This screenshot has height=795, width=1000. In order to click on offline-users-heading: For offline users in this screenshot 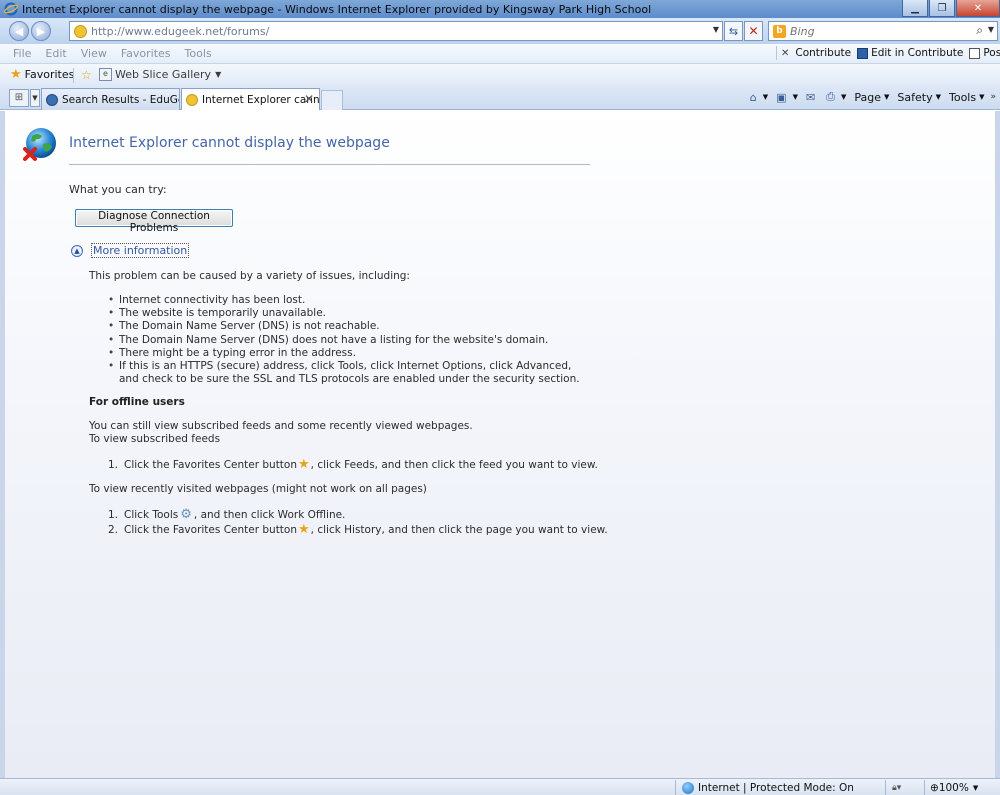, I will do `click(137, 402)`.